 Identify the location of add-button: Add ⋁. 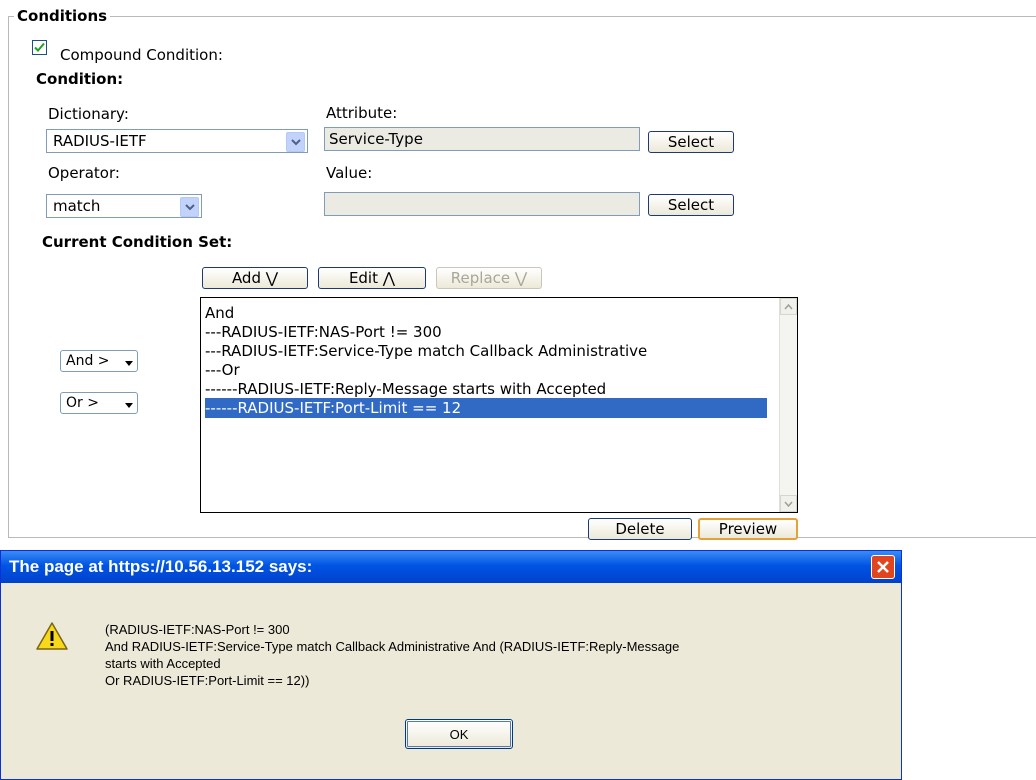
(255, 278).